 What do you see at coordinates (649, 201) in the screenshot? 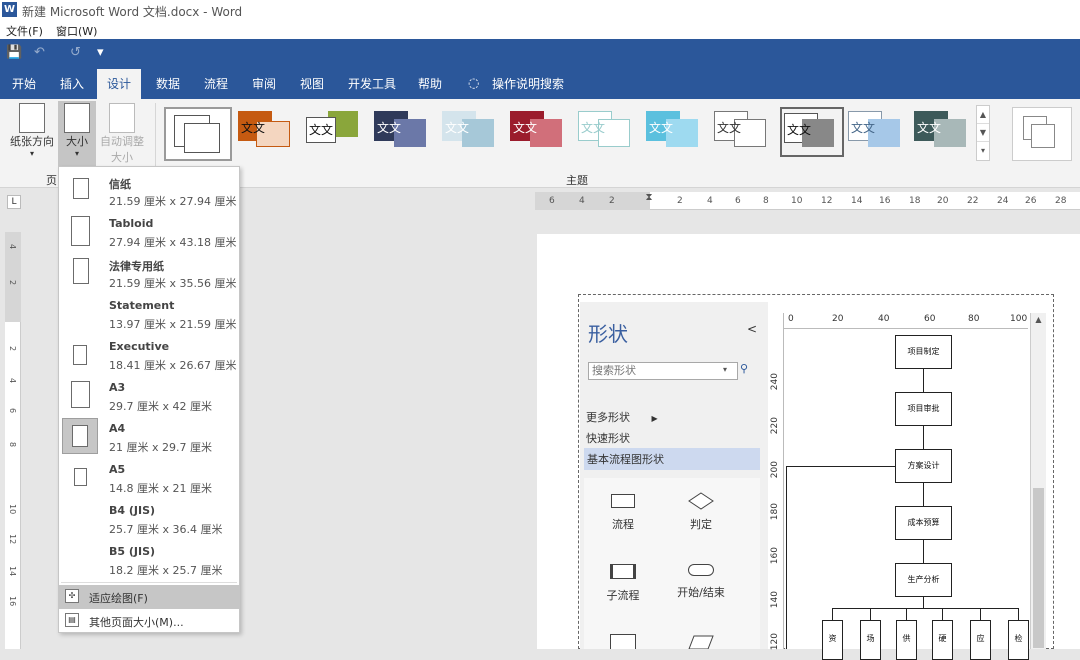
I see `indent-marker: ⧗` at bounding box center [649, 201].